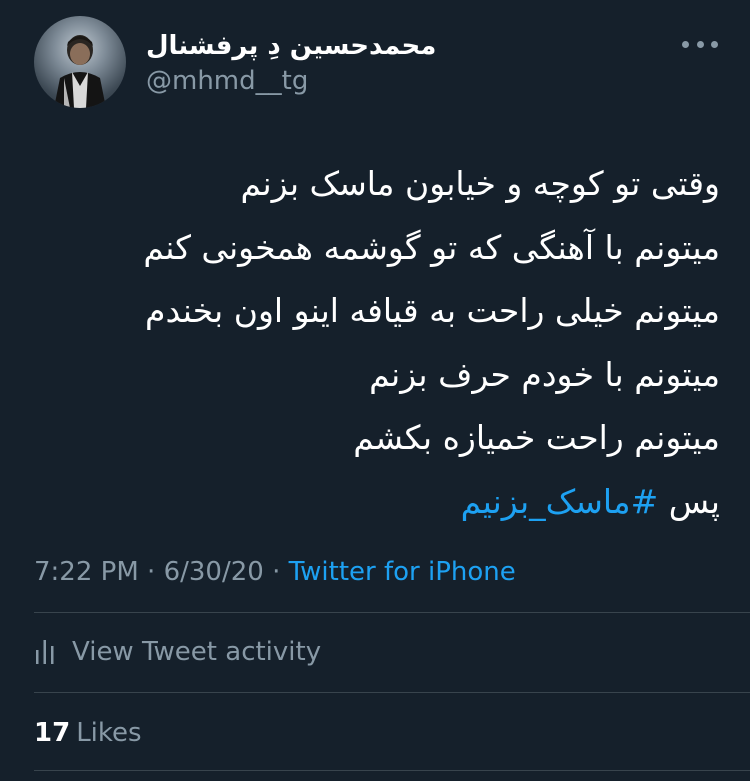 The image size is (750, 781). I want to click on tweet-line: میتونم خیلی راحت به قیافه اینو اون بخندم, so click(432, 310).